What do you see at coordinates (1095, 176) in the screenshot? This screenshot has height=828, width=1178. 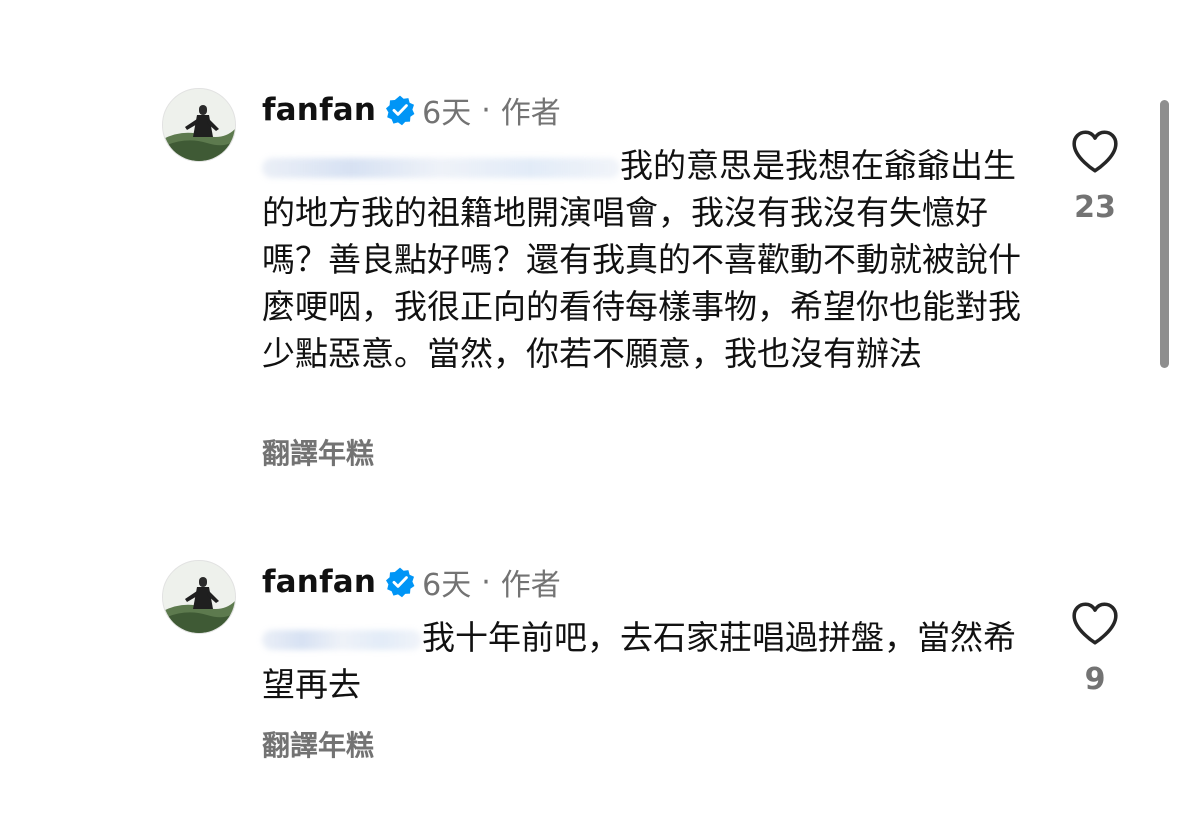 I see `like-control: 23` at bounding box center [1095, 176].